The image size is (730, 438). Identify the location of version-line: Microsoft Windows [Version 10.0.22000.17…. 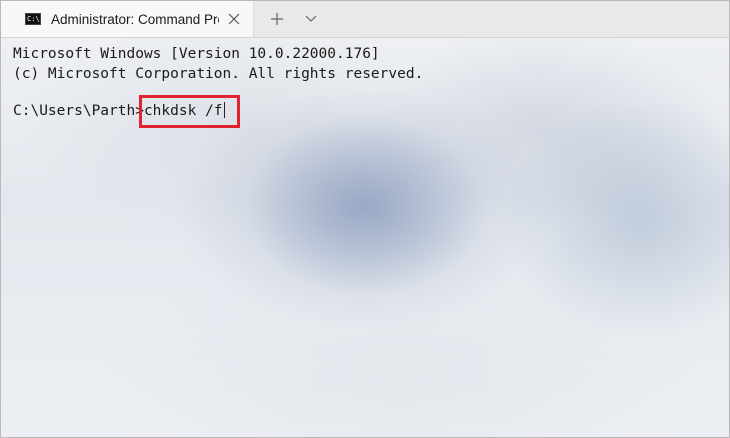
(196, 54).